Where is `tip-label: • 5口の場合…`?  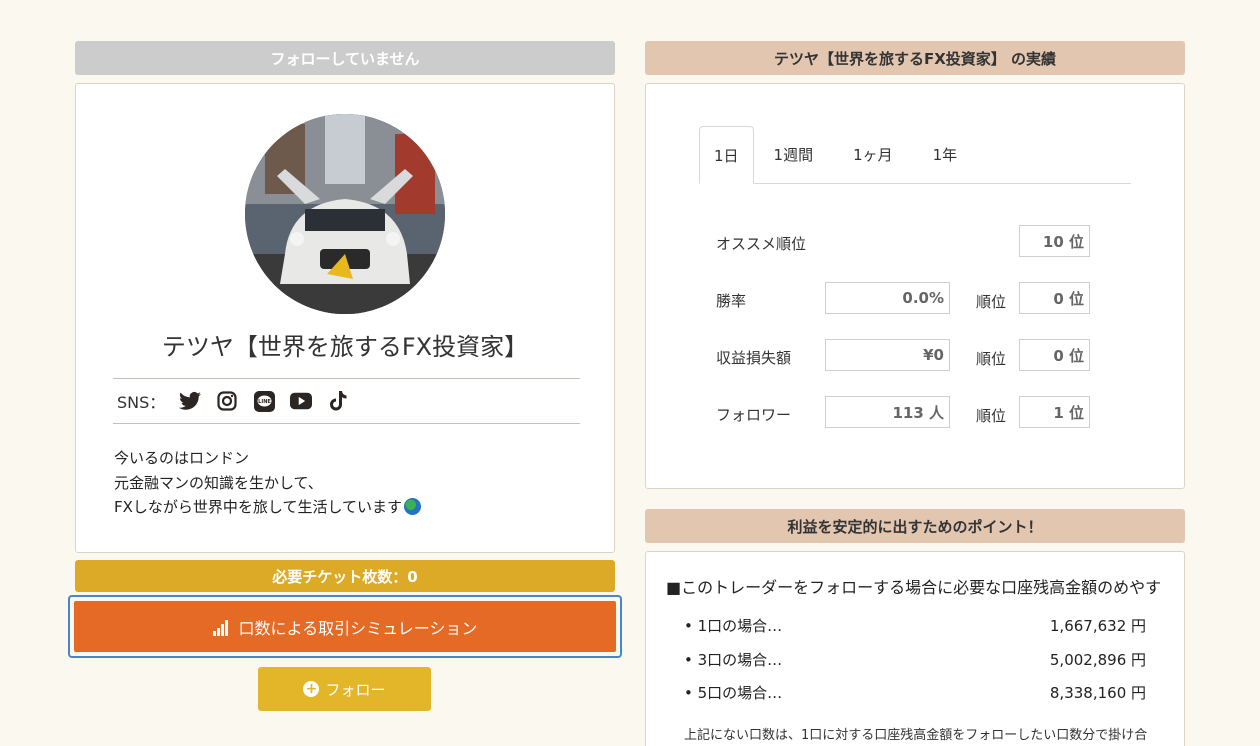 tip-label: • 5口の場合… is located at coordinates (733, 693).